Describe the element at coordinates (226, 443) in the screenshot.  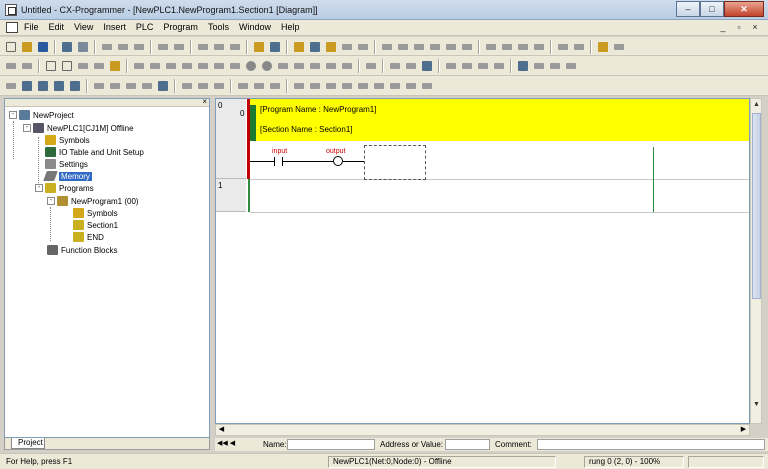
I see `info-nav-icon: ◀◀ ◀` at that location.